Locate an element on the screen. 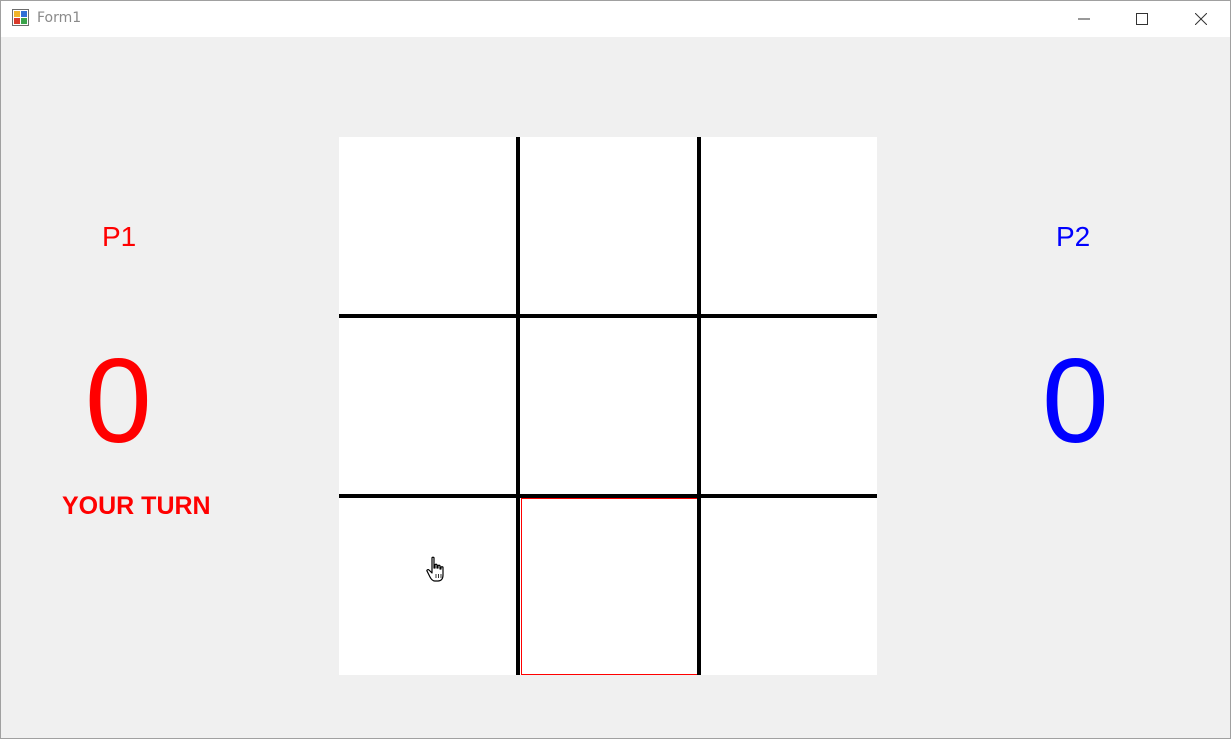 This screenshot has height=739, width=1231. maximize-button is located at coordinates (1142, 19).